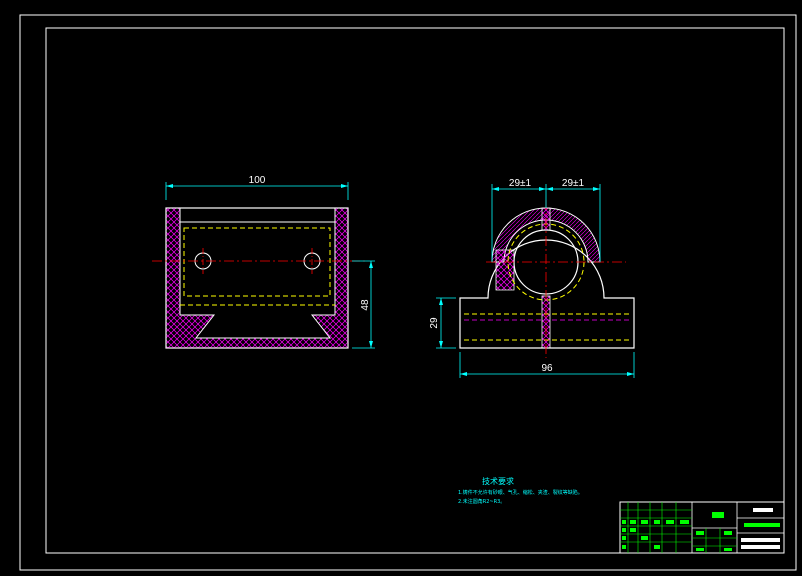 The image size is (802, 576). I want to click on front-view-width-dim: 100, so click(257, 180).